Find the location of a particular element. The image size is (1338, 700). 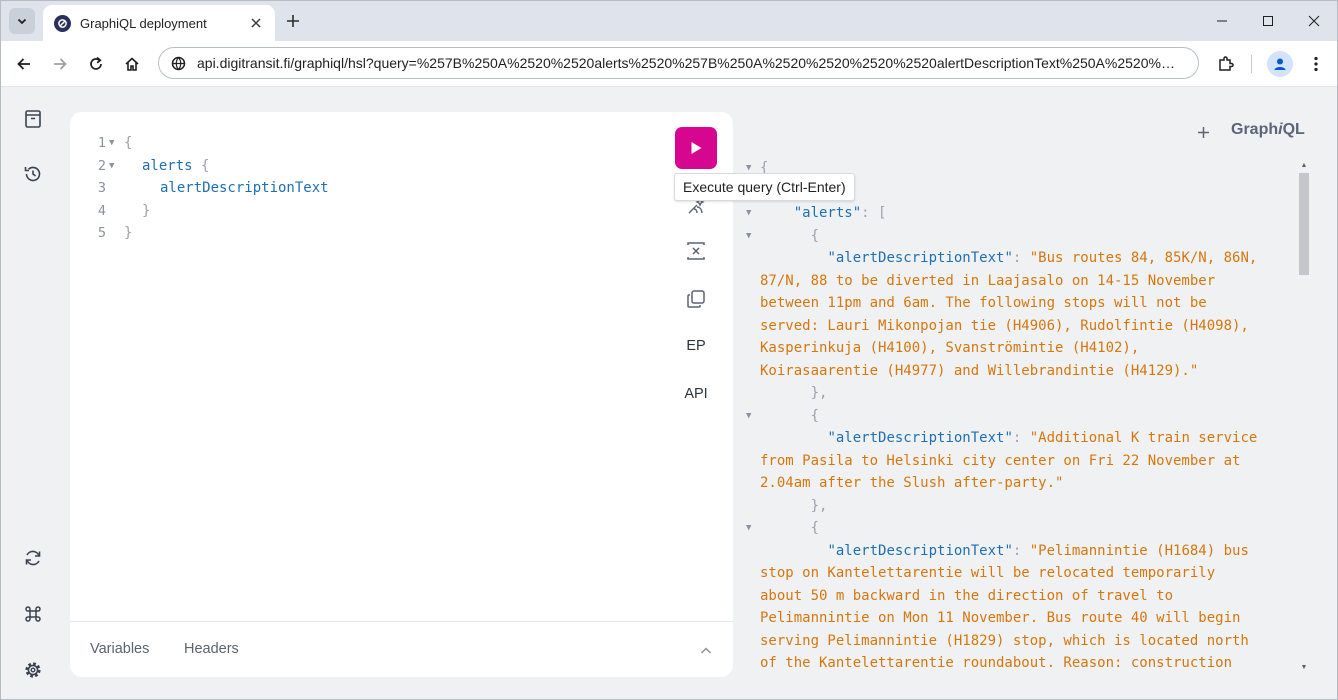

execute-query-button is located at coordinates (696, 148).